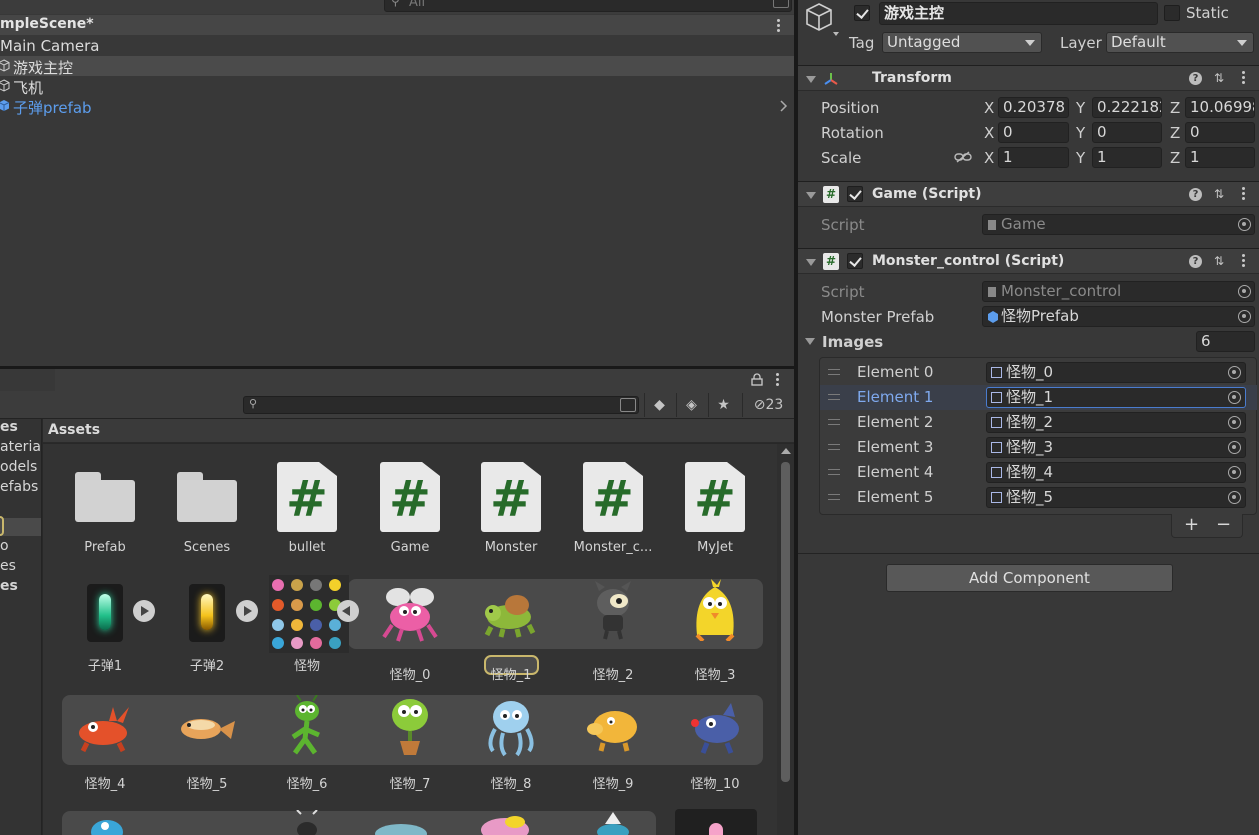 The width and height of the screenshot is (1259, 835). Describe the element at coordinates (1172, 13) in the screenshot. I see `static-checkbox` at that location.